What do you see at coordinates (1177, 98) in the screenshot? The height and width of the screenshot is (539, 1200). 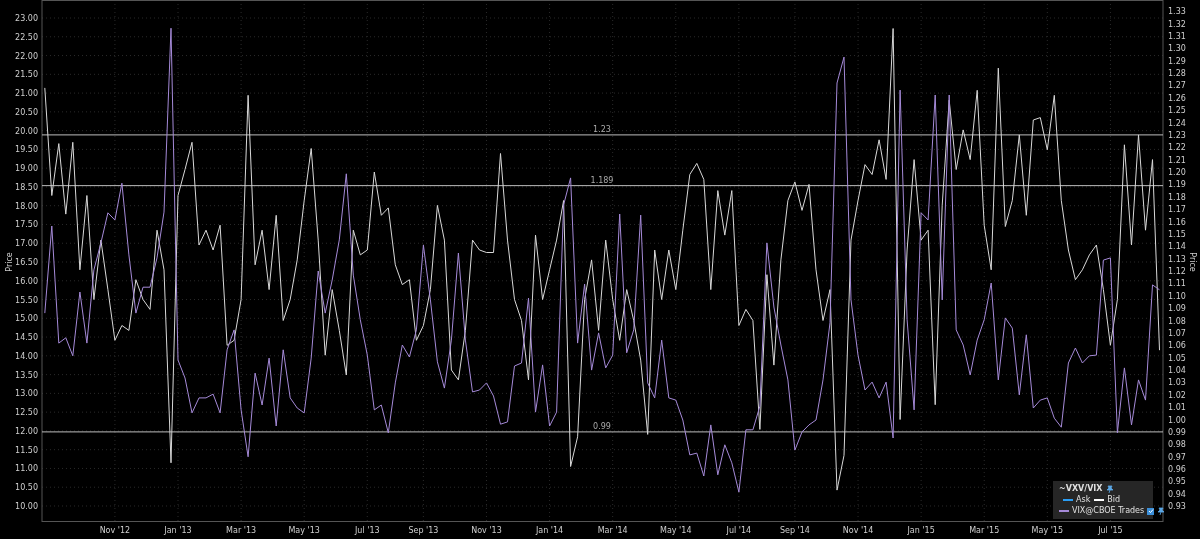 I see `axis-tick-label: 1.26` at bounding box center [1177, 98].